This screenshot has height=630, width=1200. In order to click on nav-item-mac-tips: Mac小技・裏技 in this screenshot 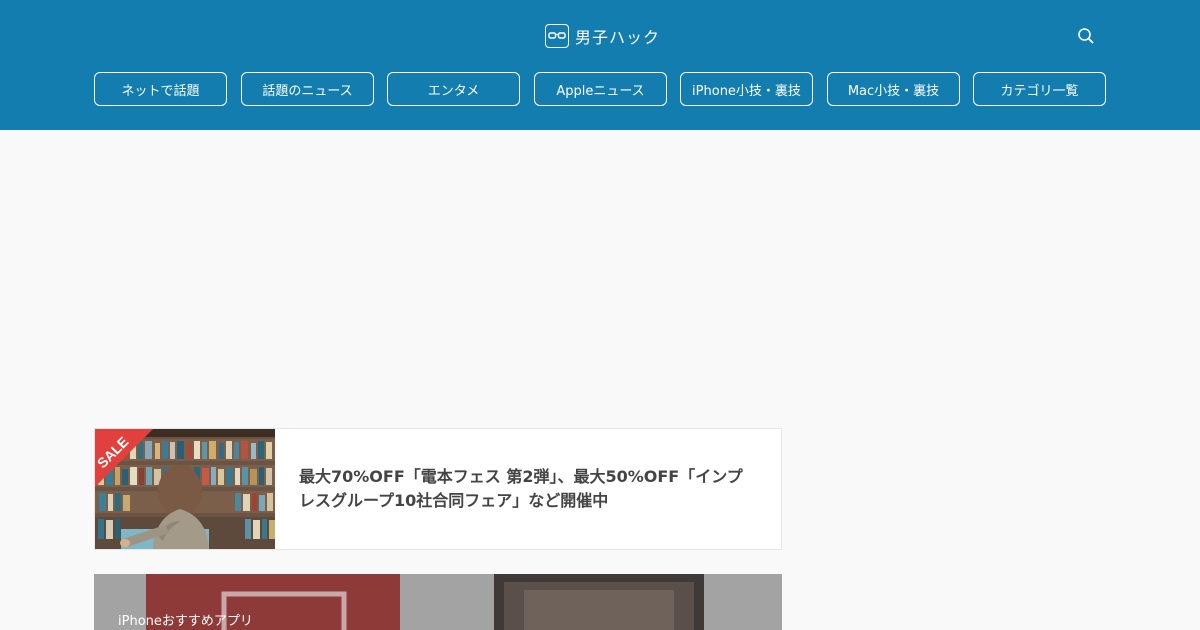, I will do `click(893, 89)`.